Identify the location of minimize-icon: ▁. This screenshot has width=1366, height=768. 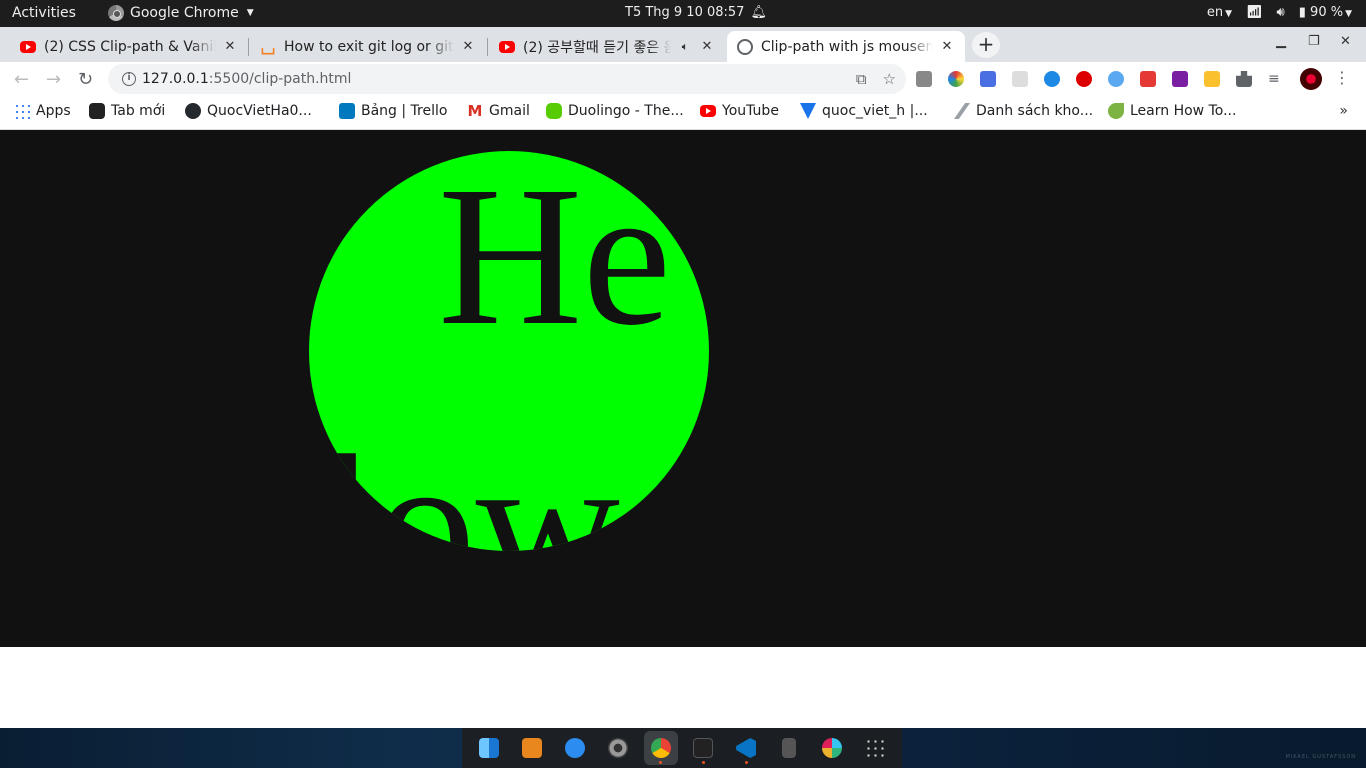
(1281, 41).